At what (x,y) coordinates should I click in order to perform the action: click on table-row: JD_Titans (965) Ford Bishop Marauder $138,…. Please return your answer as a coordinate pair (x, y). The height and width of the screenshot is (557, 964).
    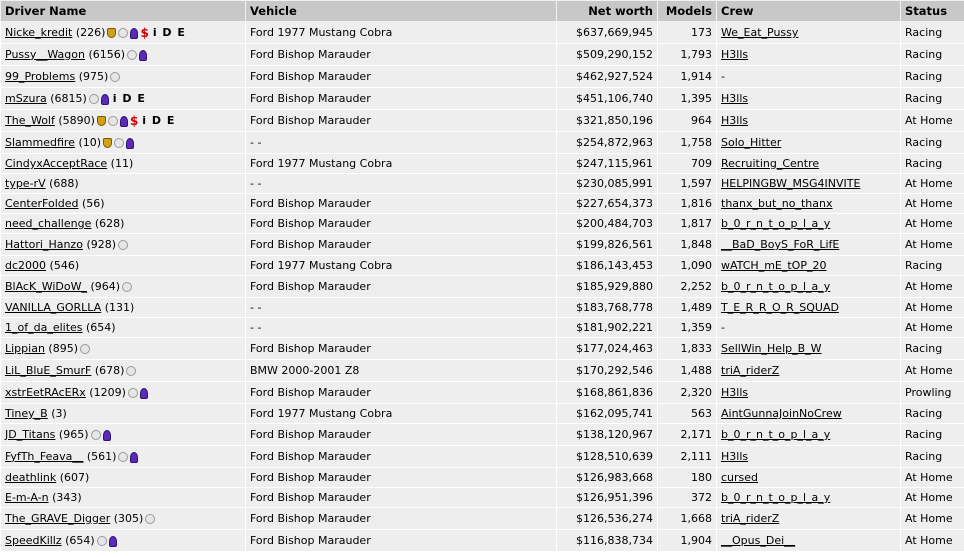
    Looking at the image, I should click on (482, 434).